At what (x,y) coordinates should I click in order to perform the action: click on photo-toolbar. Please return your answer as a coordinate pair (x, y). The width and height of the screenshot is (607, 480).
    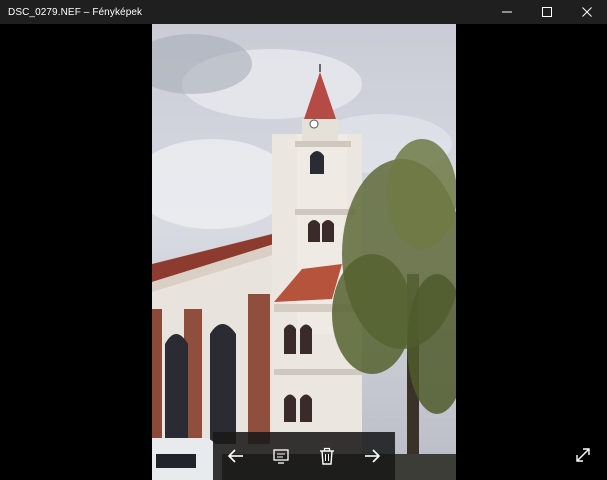
    Looking at the image, I should click on (304, 456).